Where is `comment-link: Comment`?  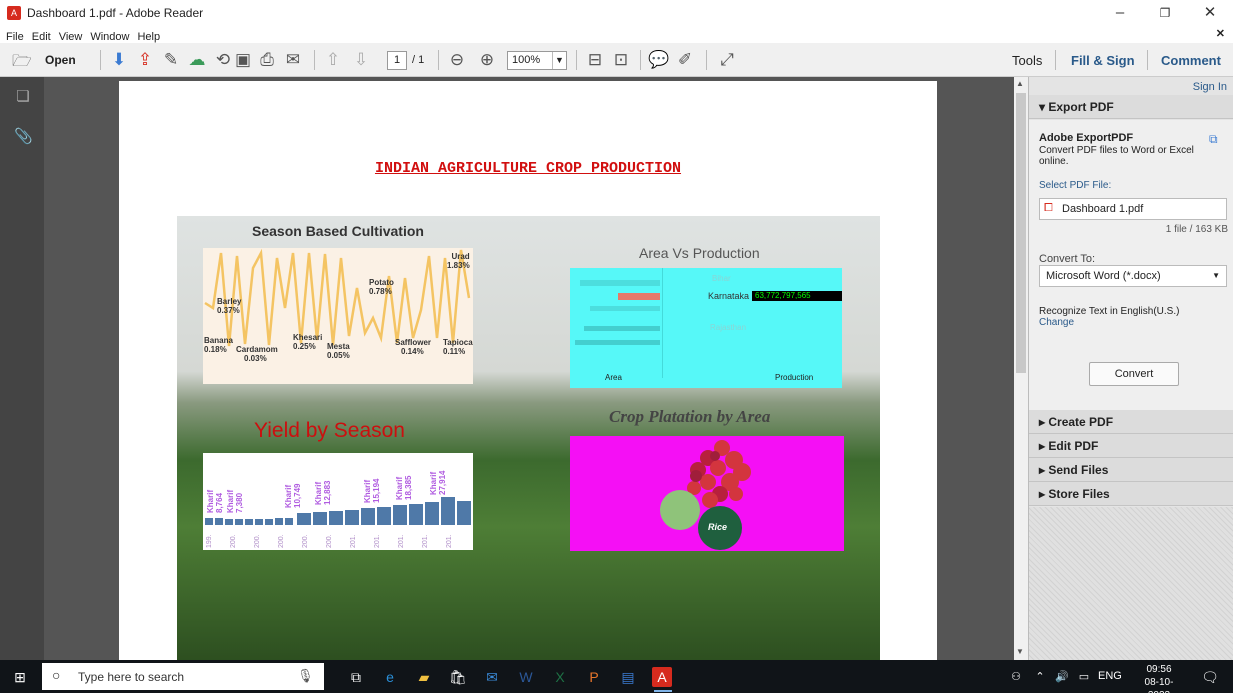
comment-link: Comment is located at coordinates (1191, 60).